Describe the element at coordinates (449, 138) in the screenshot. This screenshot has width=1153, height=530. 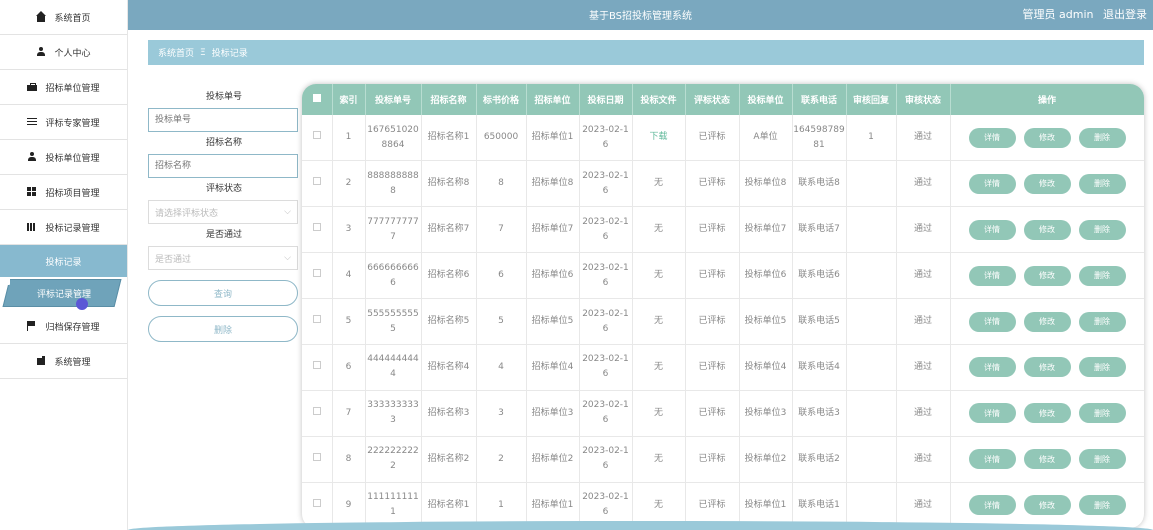
I see `table-cell: 招标名称1` at that location.